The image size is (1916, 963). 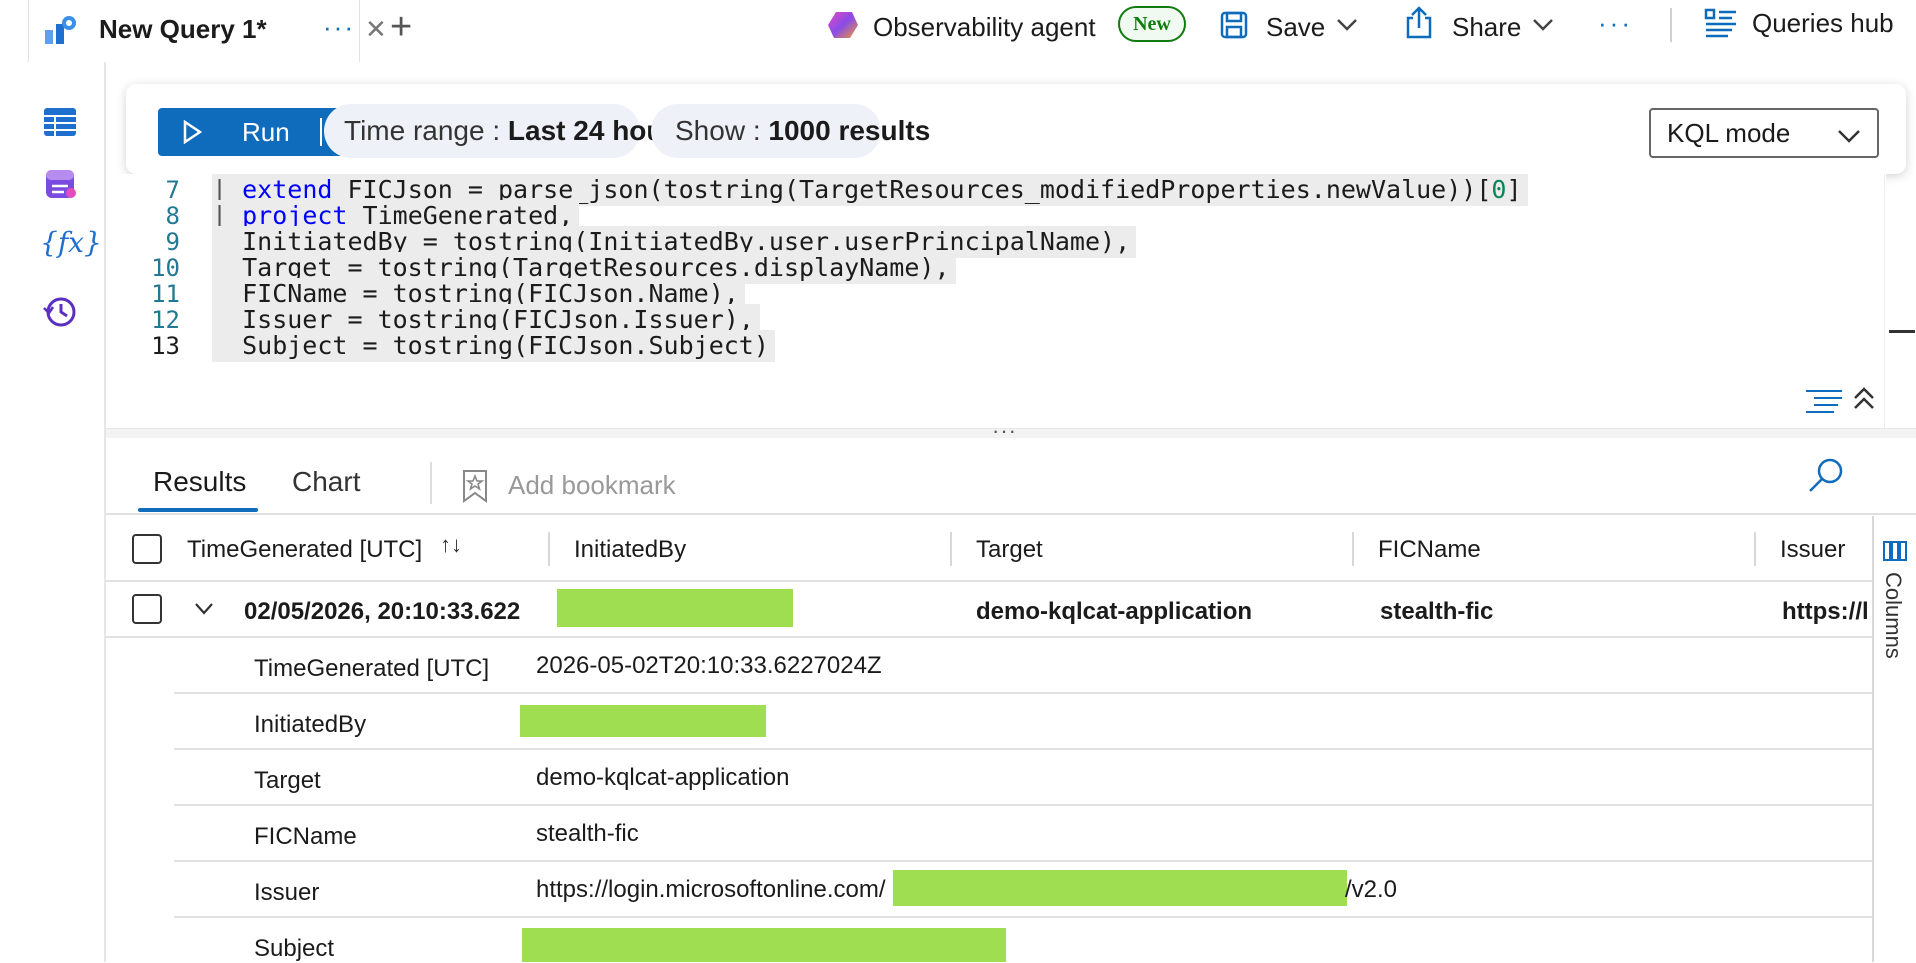 I want to click on time-range-label: Time range :, so click(x=422, y=130).